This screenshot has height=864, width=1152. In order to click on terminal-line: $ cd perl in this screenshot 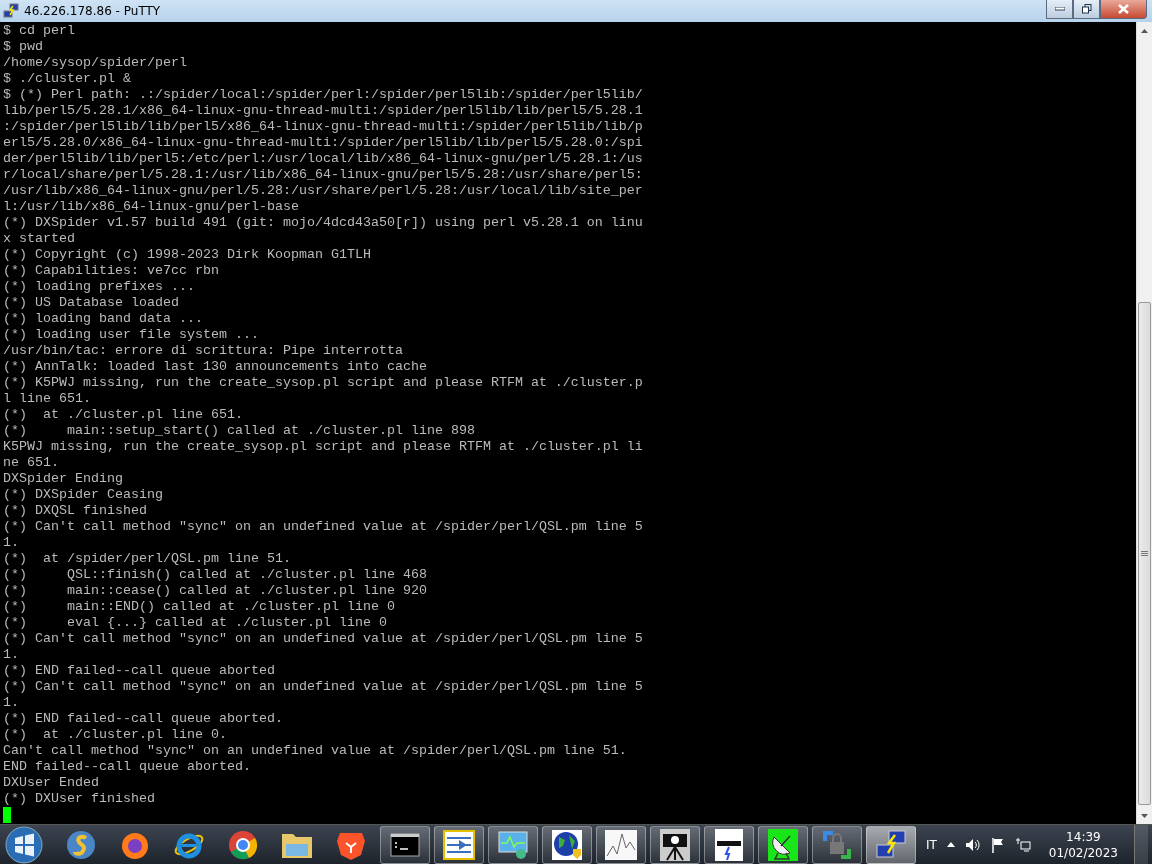, I will do `click(39, 31)`.